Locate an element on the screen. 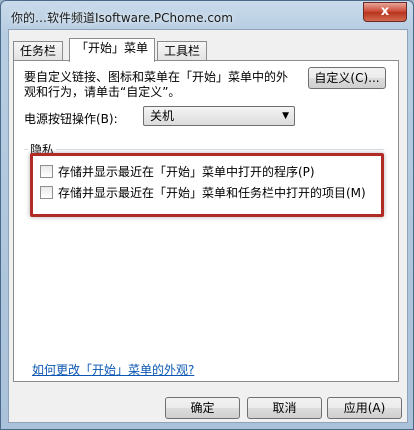 The image size is (414, 430). cancel-button: 取消 is located at coordinates (284, 408).